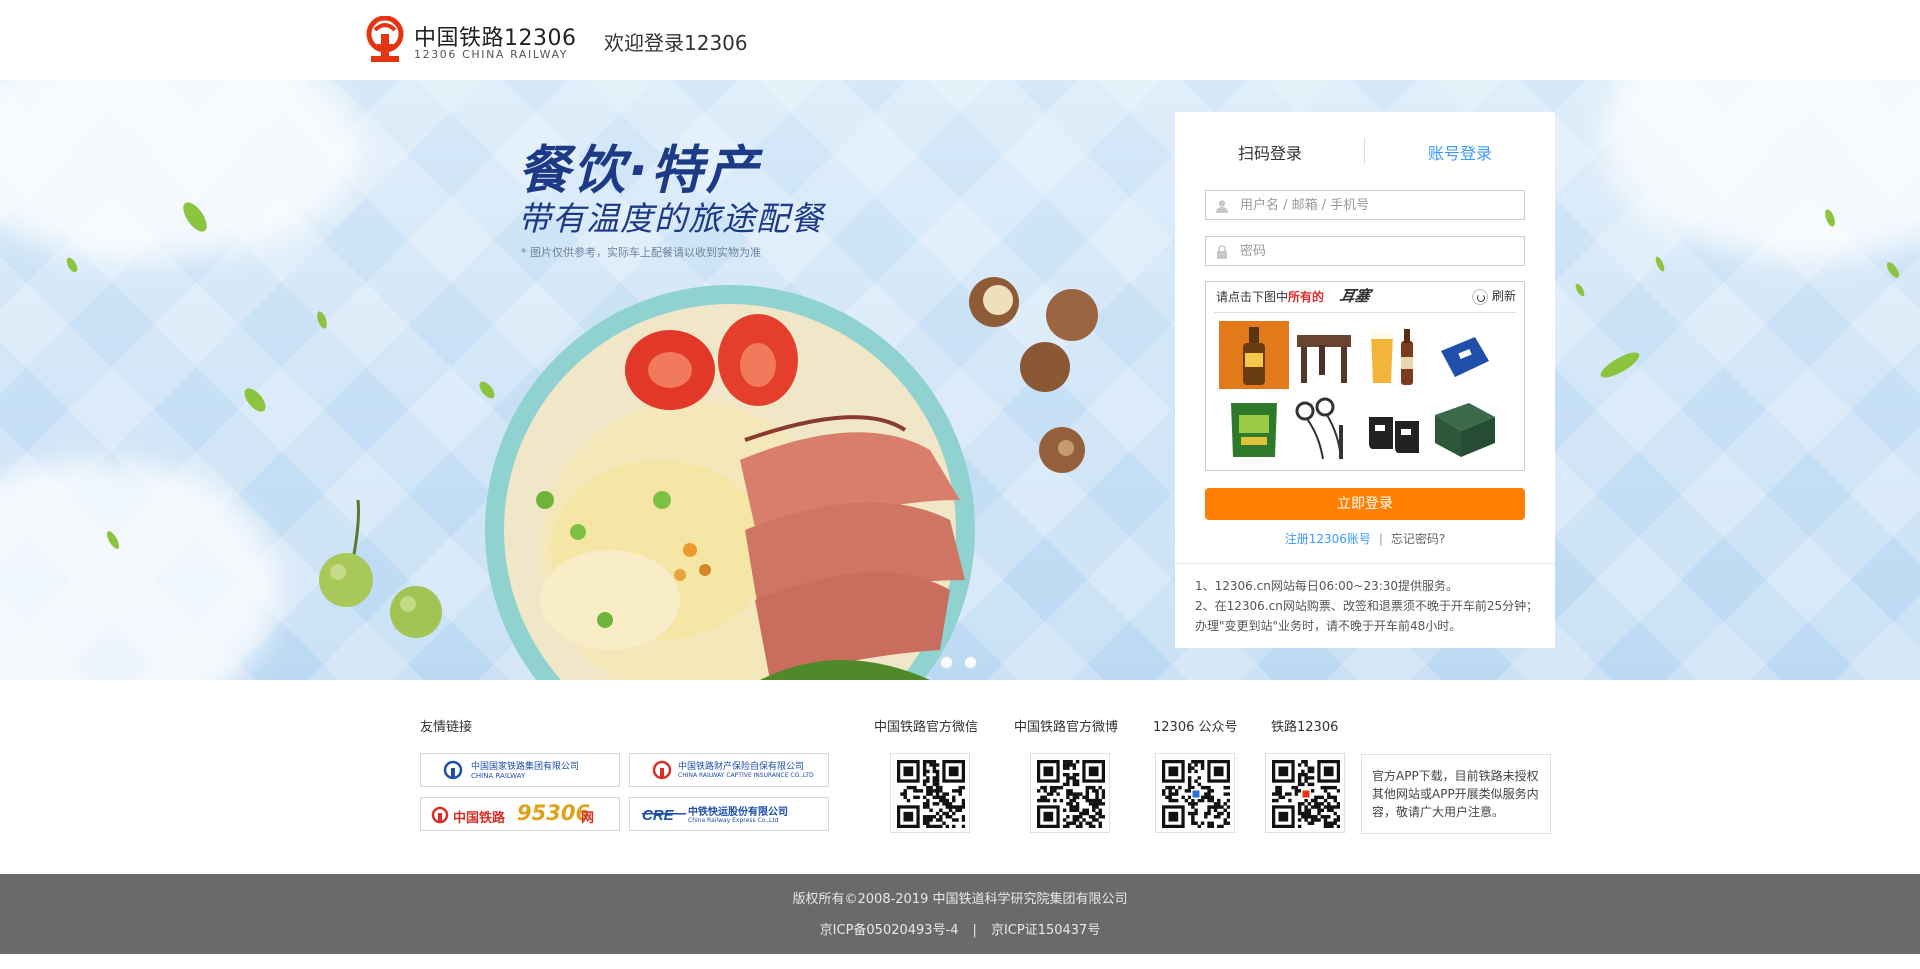 The width and height of the screenshot is (1920, 969). What do you see at coordinates (1045, 930) in the screenshot?
I see `icp-license-link: 京ICP证150437号` at bounding box center [1045, 930].